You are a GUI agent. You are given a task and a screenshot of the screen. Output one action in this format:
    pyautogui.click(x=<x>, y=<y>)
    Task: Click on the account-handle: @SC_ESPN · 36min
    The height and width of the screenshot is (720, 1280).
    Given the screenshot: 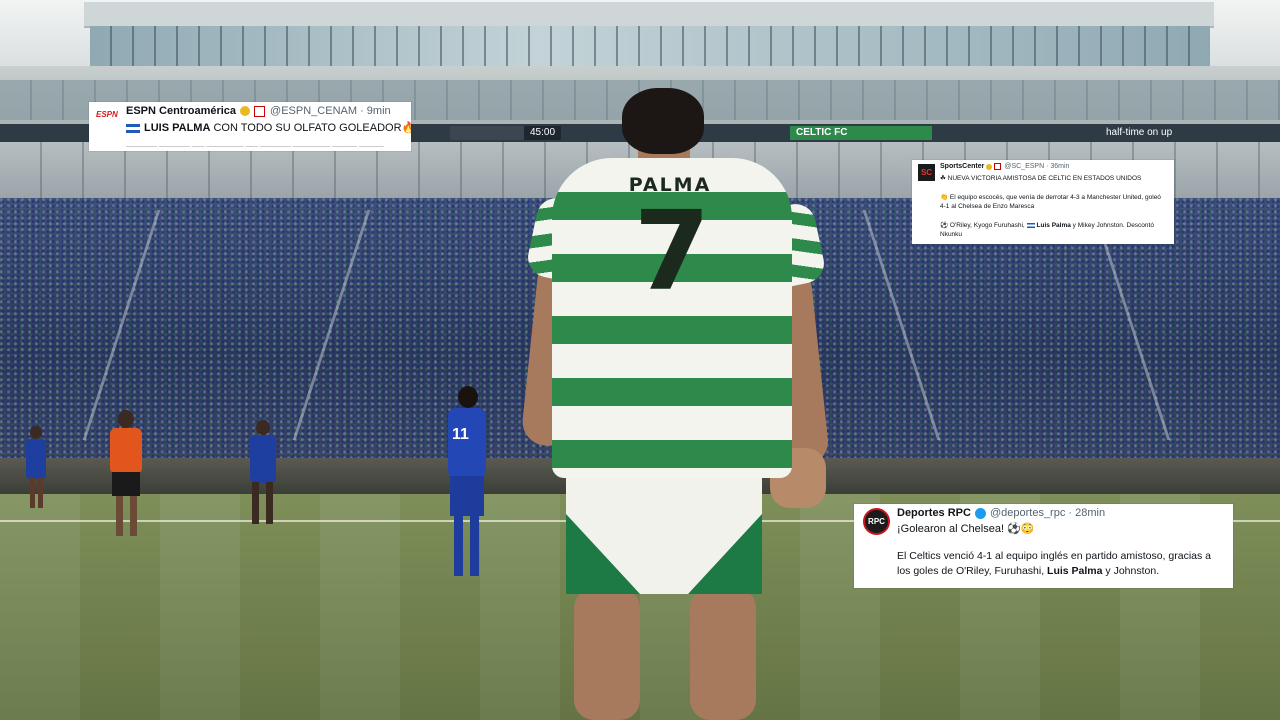 What is the action you would take?
    pyautogui.click(x=1036, y=166)
    